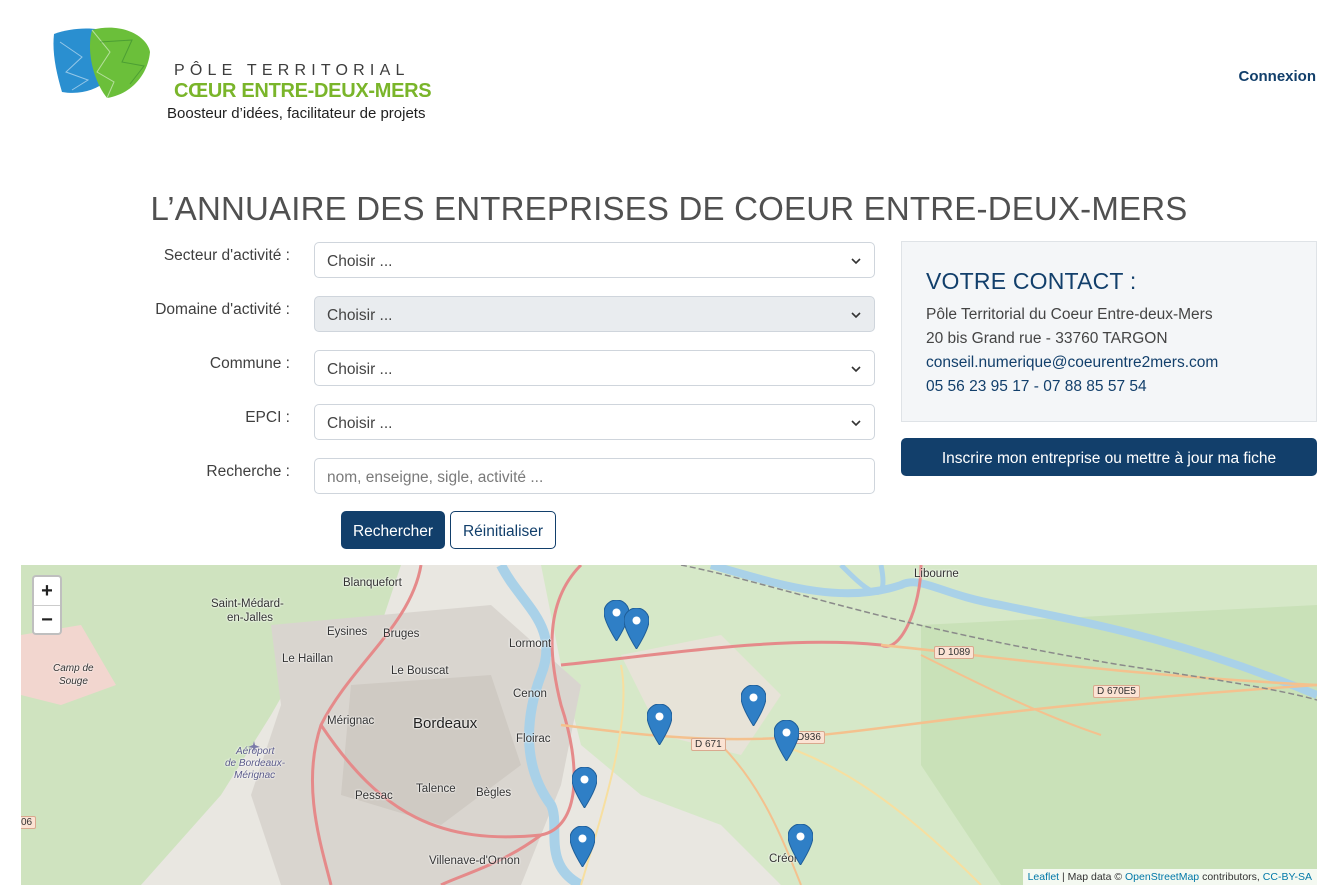  I want to click on epci-label: EPCI :, so click(267, 417).